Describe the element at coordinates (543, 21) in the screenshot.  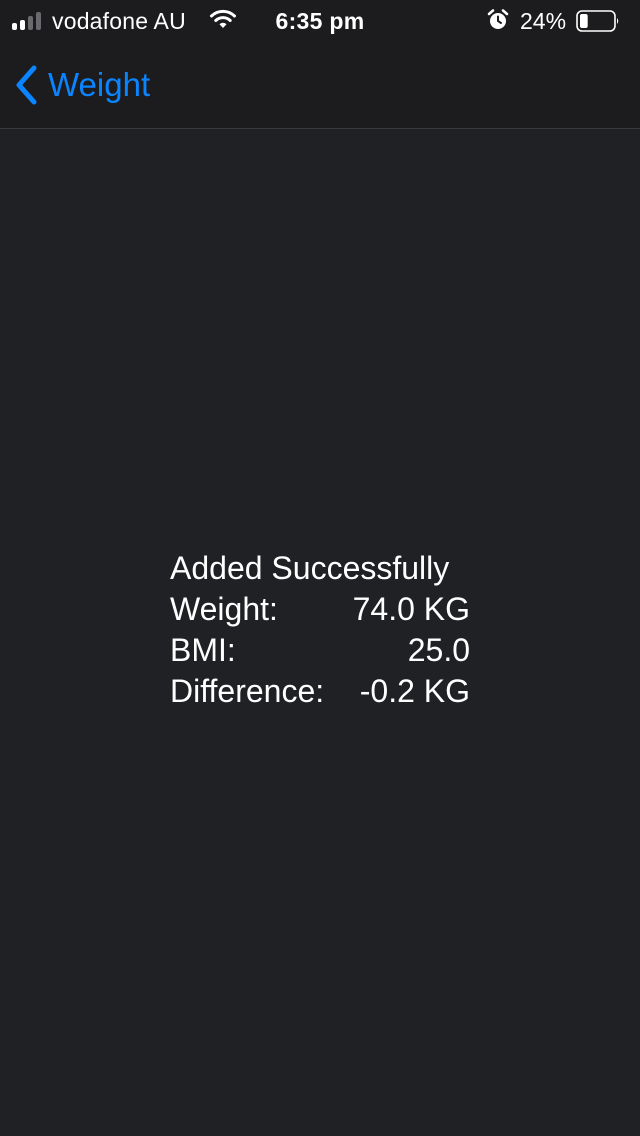
I see `battery-percent: 24%` at that location.